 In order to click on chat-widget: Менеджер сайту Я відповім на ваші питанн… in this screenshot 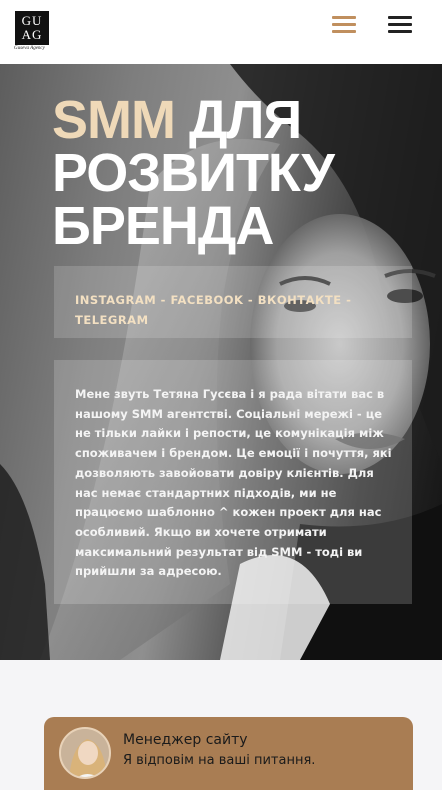, I will do `click(228, 753)`.